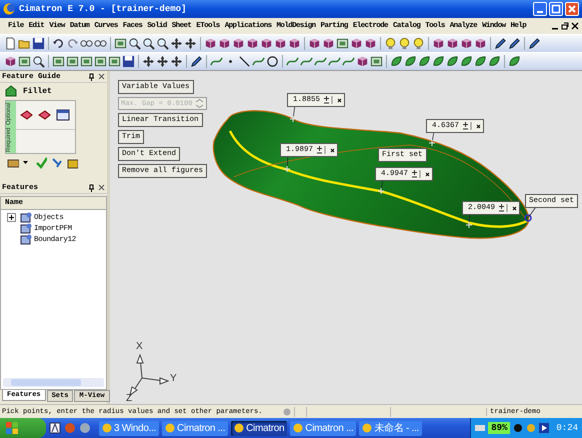 This screenshot has width=582, height=438. I want to click on undo-icon, so click(58, 43).